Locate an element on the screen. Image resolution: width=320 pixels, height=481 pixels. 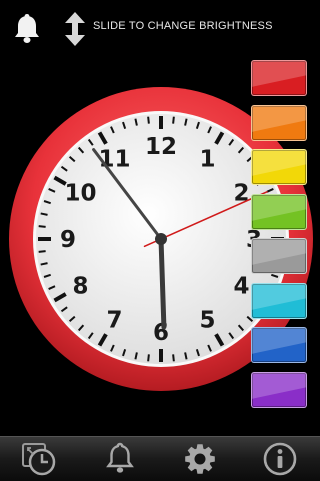
clock-numeral: 9 is located at coordinates (68, 240).